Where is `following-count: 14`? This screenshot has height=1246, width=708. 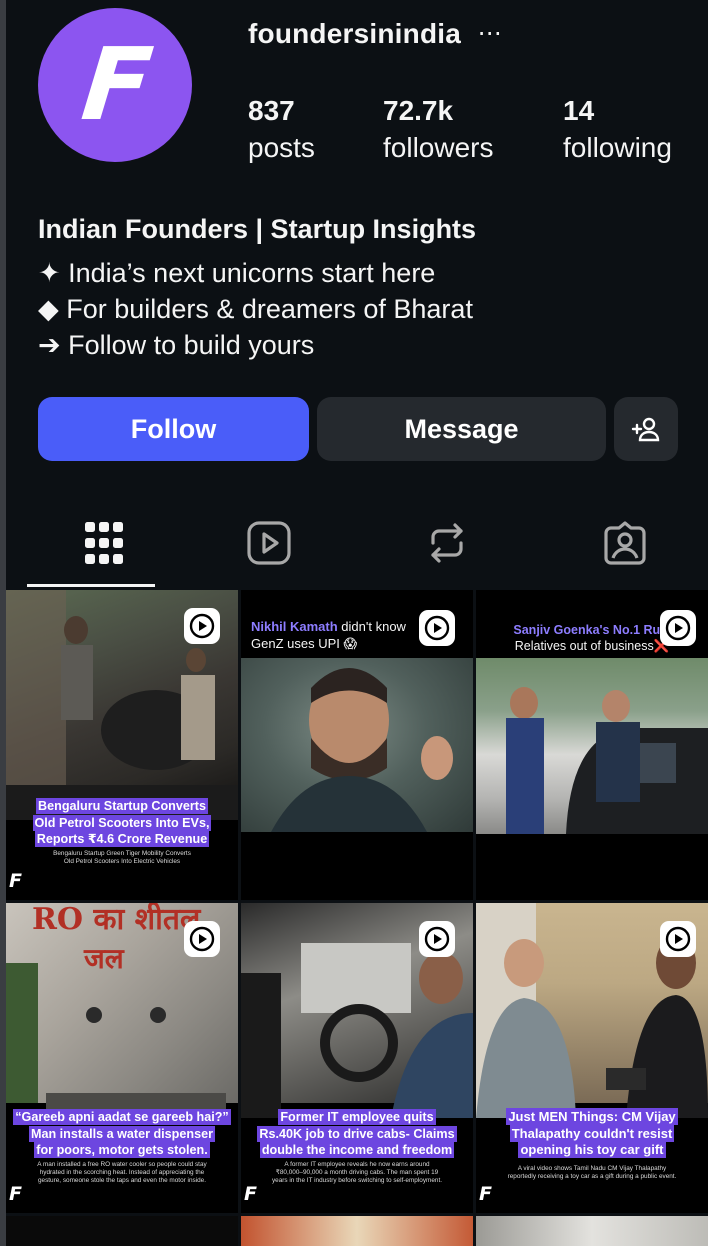 following-count: 14 is located at coordinates (579, 110).